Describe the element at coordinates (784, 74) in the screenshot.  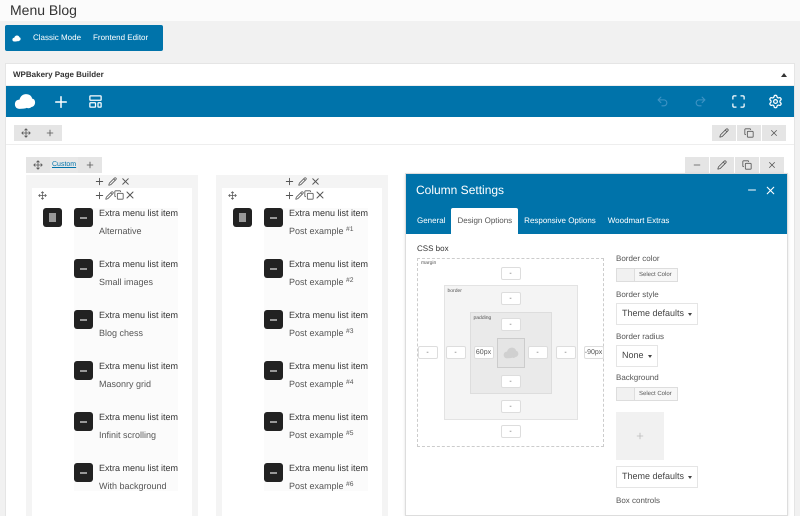
I see `collapse-icon` at that location.